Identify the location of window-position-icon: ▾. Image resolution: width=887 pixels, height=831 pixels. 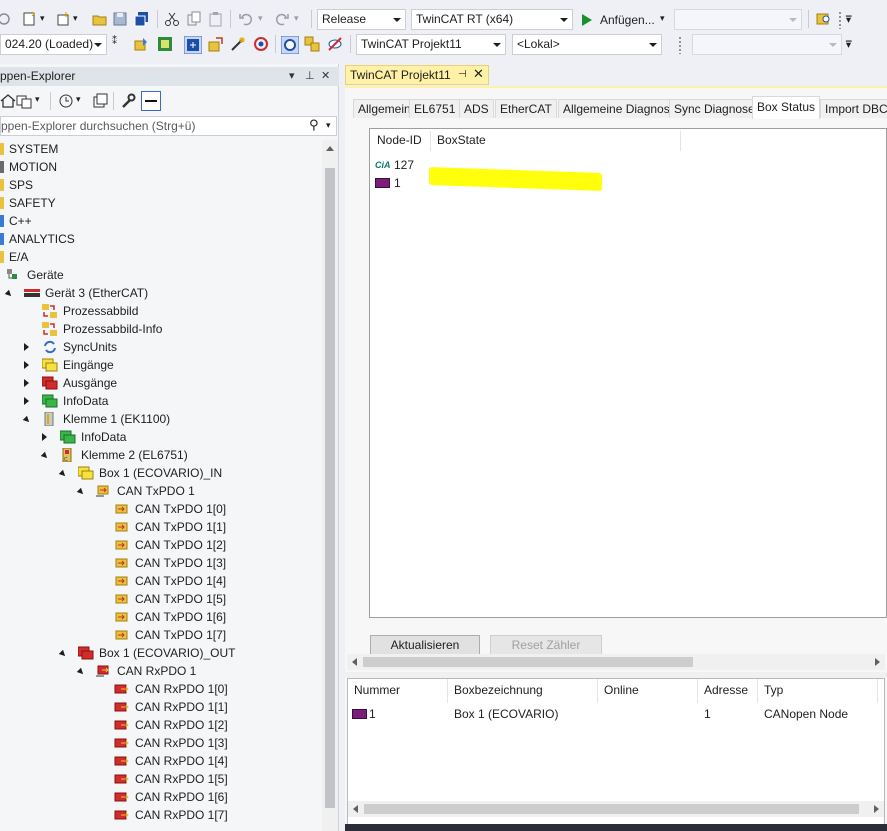
(292, 75).